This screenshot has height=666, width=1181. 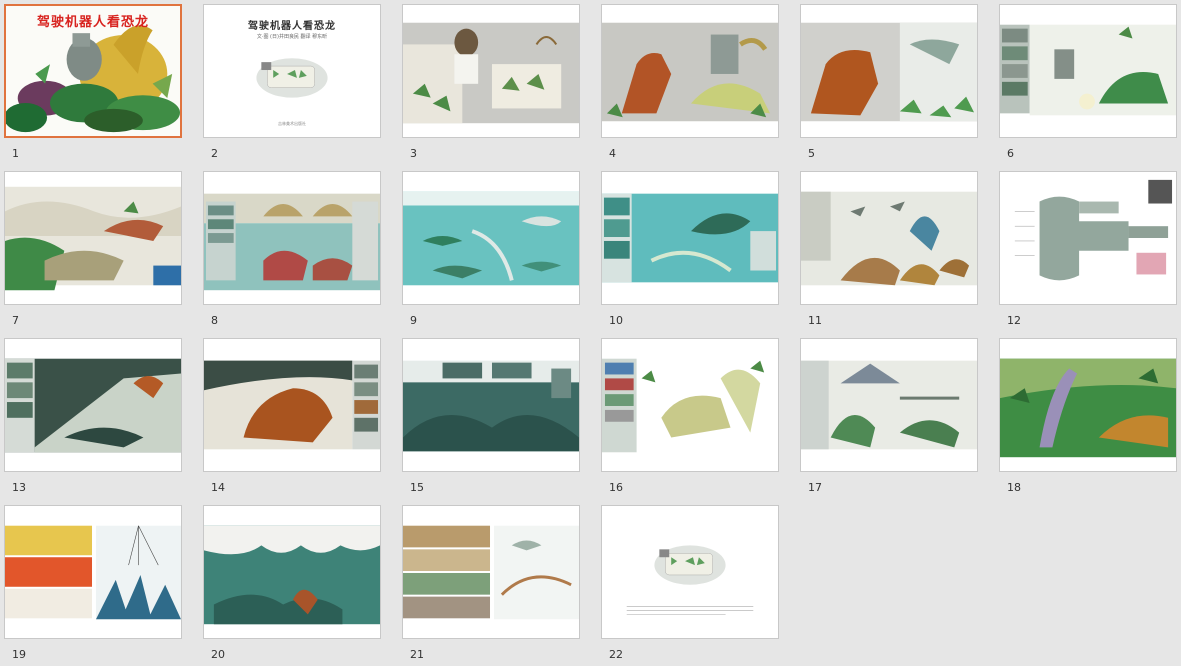 I want to click on slide-number: 17, so click(x=815, y=487).